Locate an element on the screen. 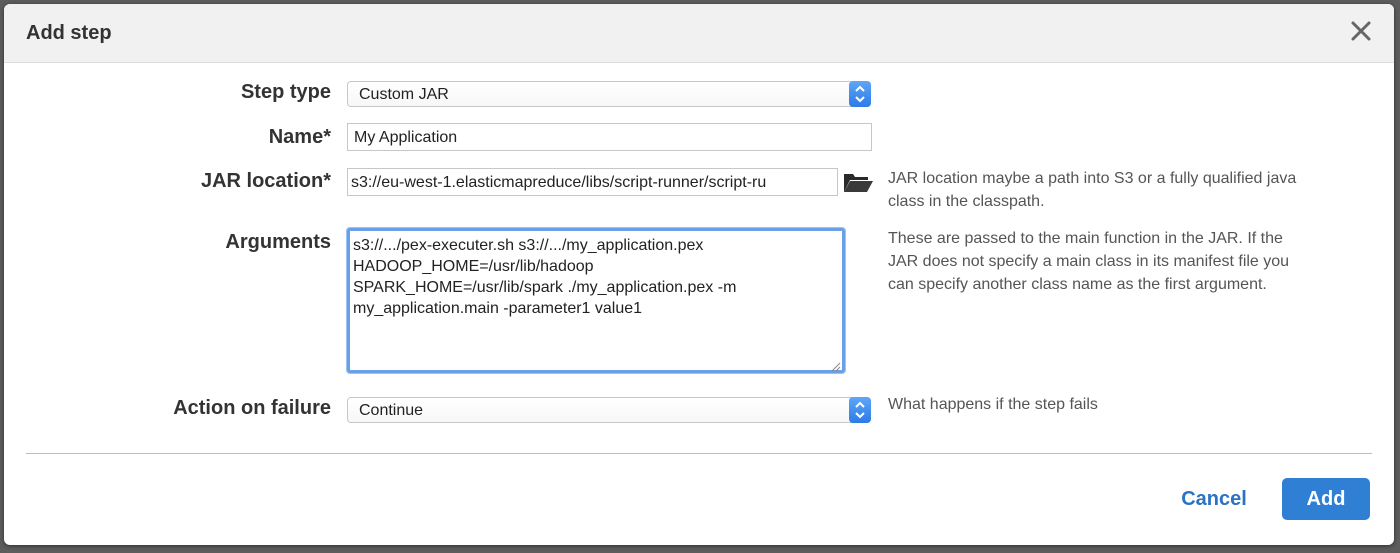 This screenshot has height=553, width=1400. dialog-header: Add step is located at coordinates (699, 33).